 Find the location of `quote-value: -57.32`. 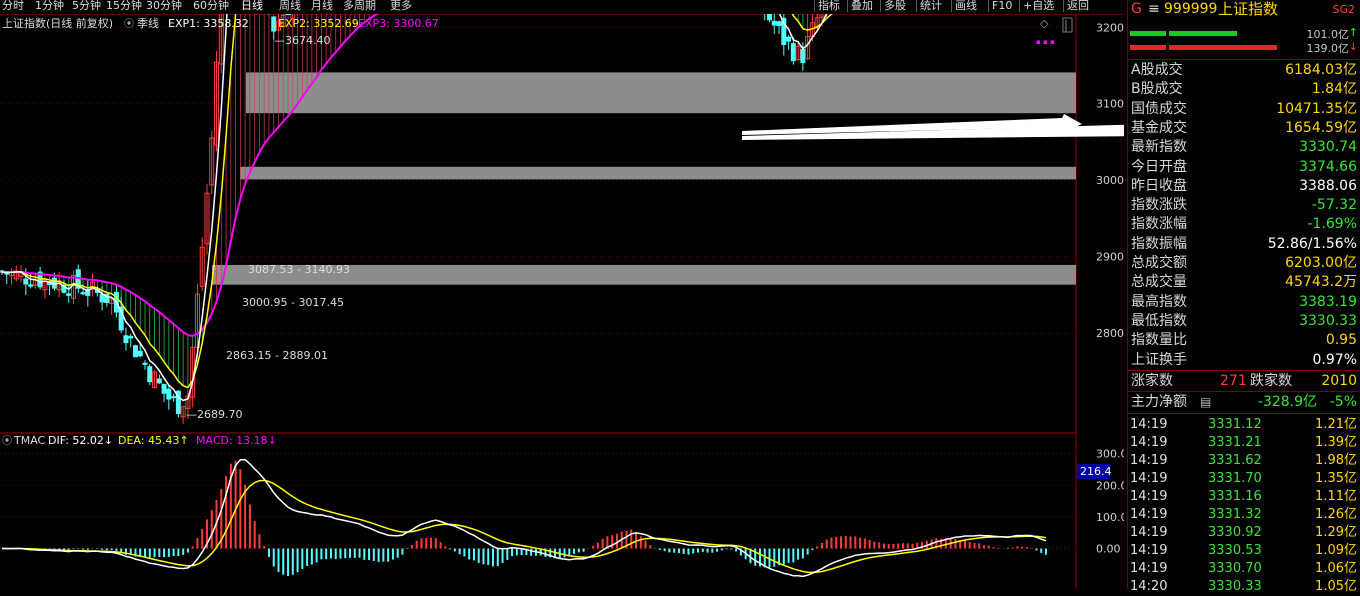

quote-value: -57.32 is located at coordinates (1334, 205).